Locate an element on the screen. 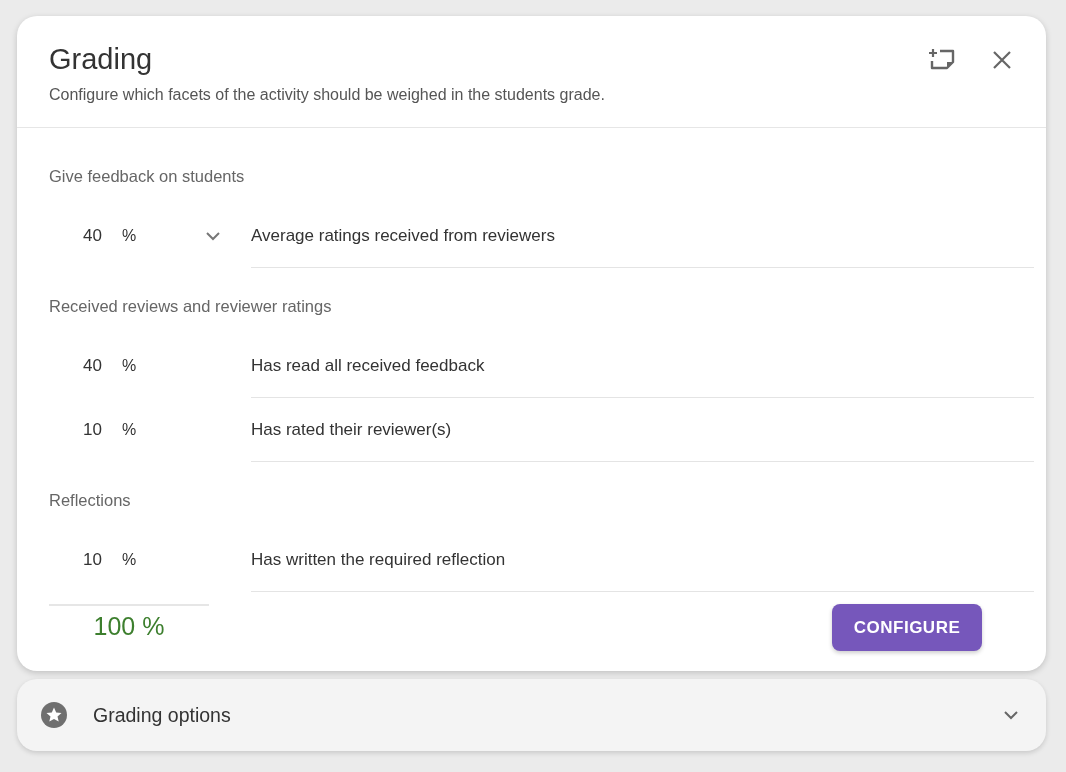 This screenshot has height=772, width=1066. add-note-icon is located at coordinates (942, 59).